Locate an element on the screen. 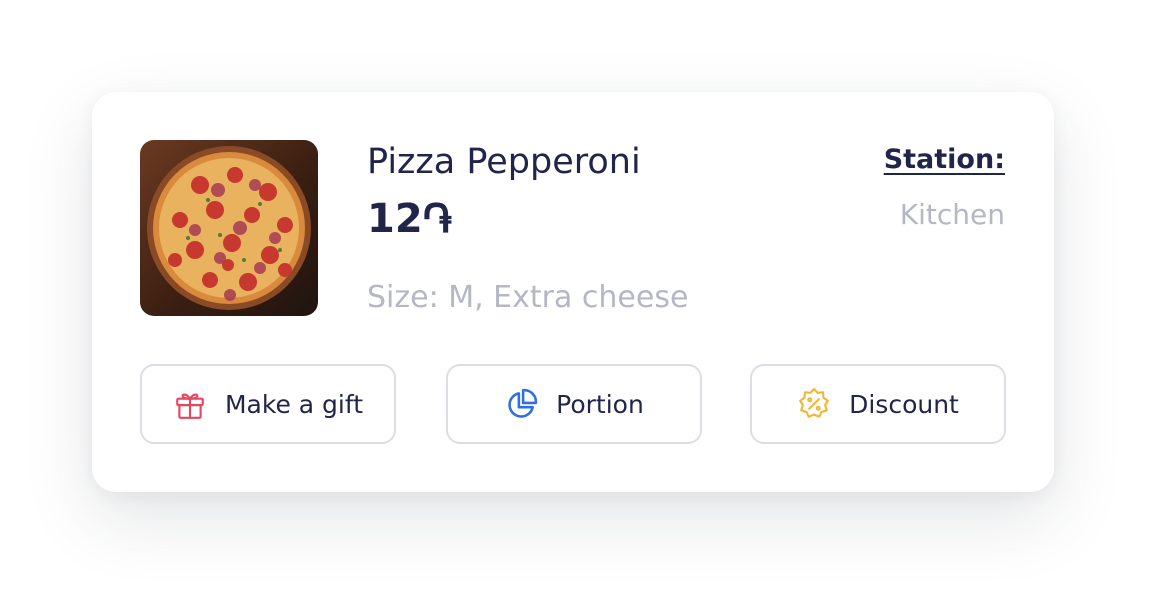  discount-badge-icon is located at coordinates (814, 404).